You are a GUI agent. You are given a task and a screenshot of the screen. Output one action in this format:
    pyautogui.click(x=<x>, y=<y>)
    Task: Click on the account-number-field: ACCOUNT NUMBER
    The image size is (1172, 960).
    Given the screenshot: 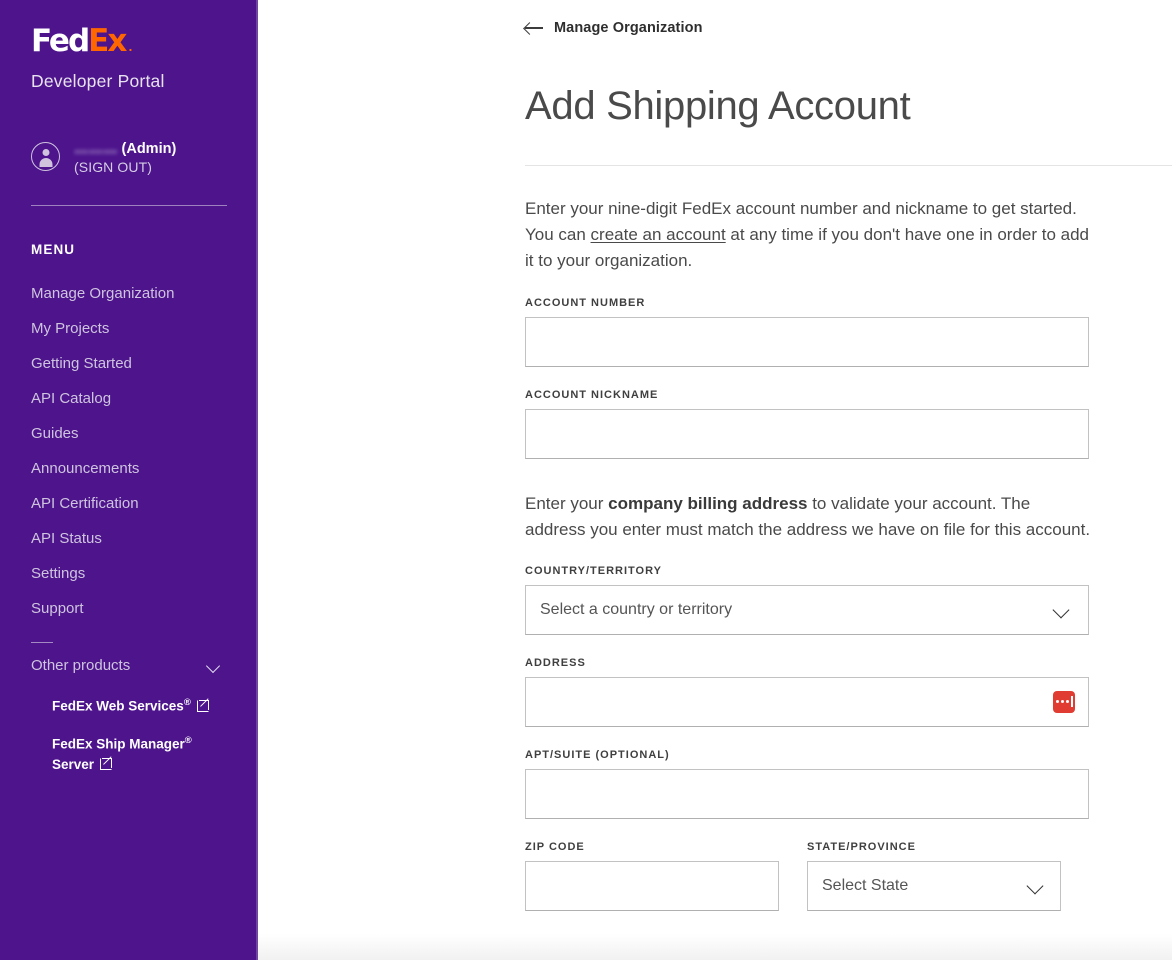 What is the action you would take?
    pyautogui.click(x=848, y=332)
    